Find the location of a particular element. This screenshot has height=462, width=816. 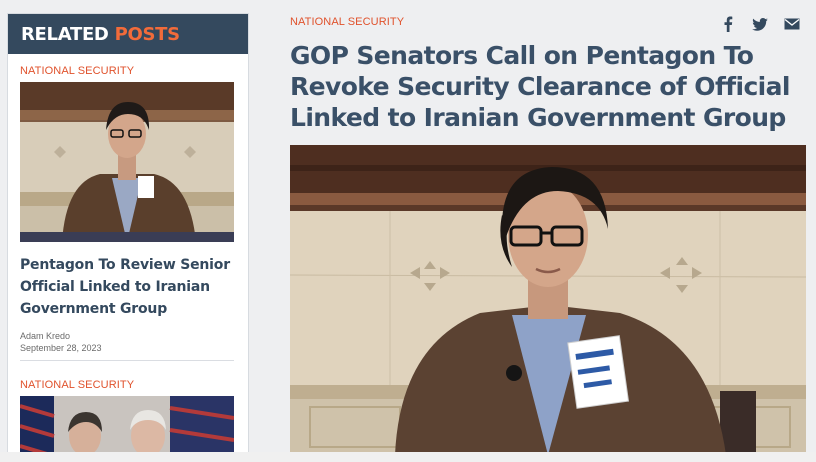

heading-related: RELATED is located at coordinates (65, 34).